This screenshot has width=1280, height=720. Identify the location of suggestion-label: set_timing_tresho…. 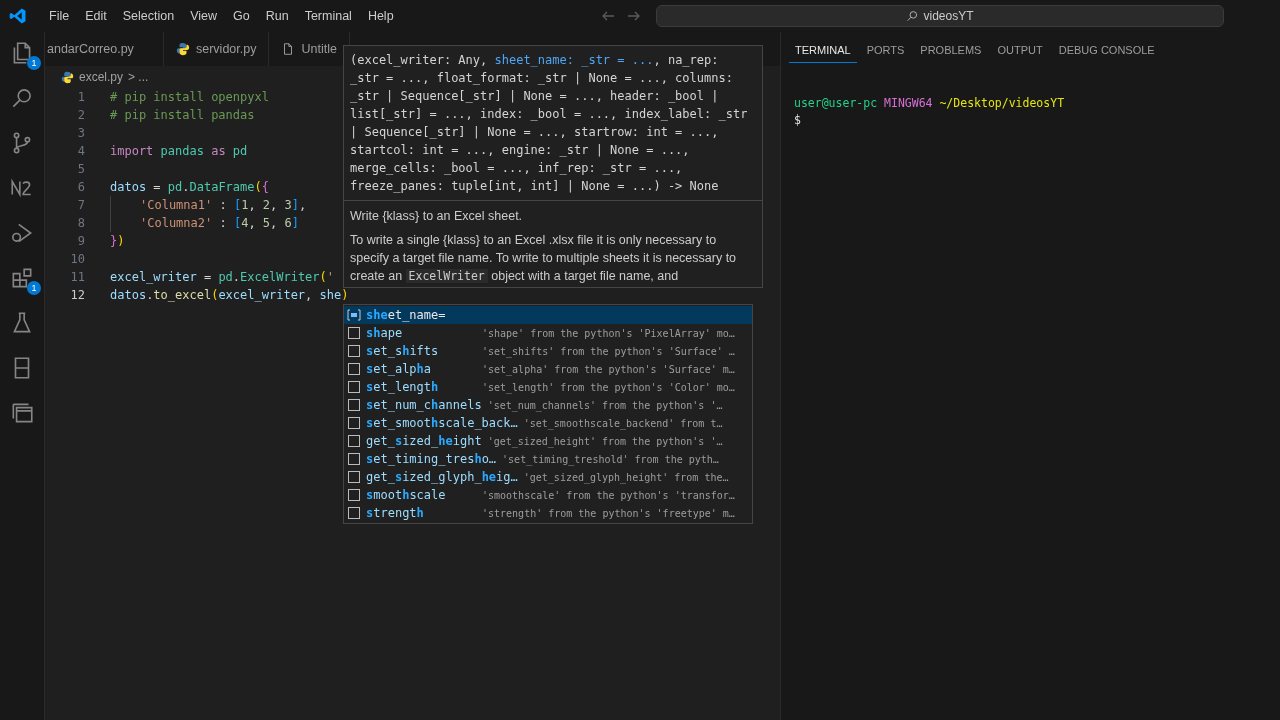
(431, 459).